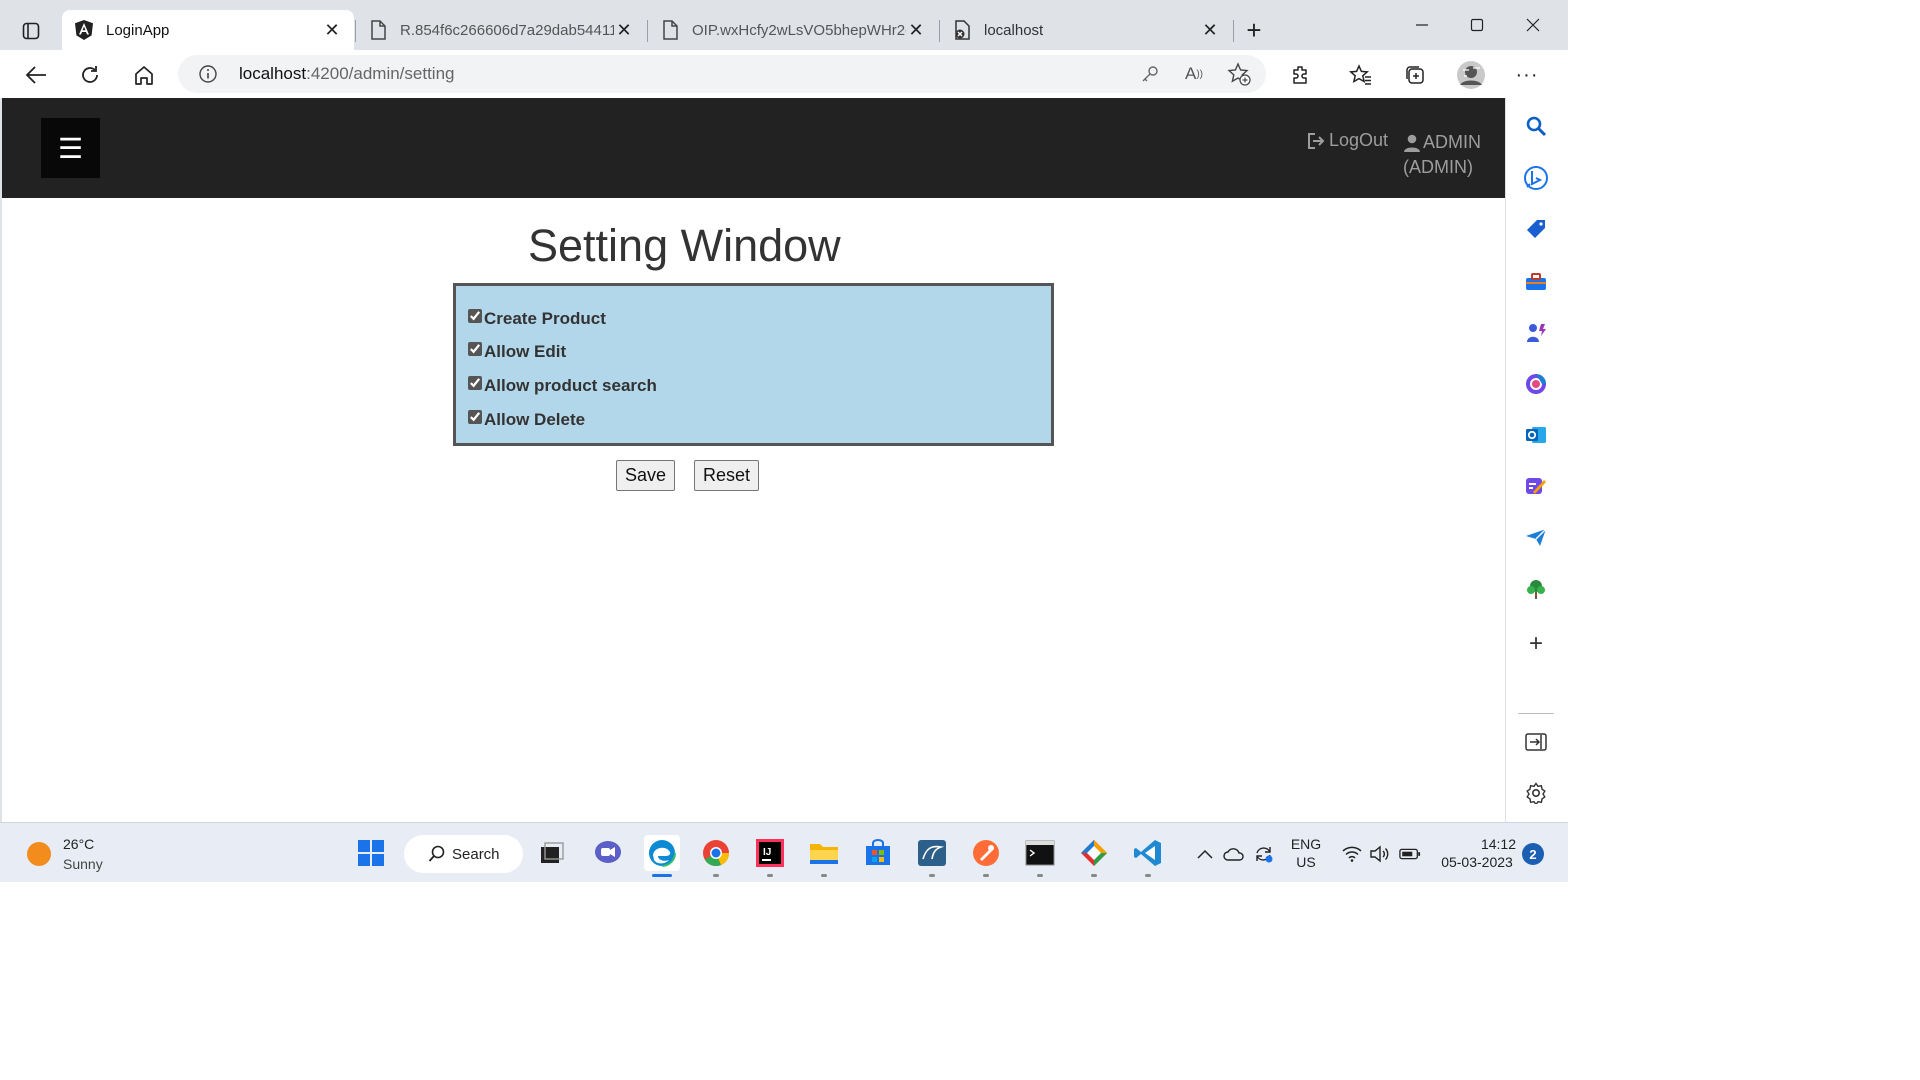  Describe the element at coordinates (70, 148) in the screenshot. I see `menu-toggle-button: ☰` at that location.